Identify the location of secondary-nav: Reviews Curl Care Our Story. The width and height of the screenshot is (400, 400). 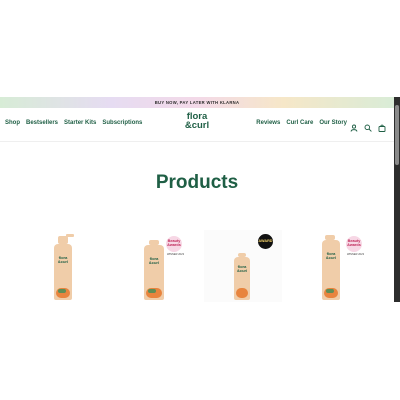
(301, 123).